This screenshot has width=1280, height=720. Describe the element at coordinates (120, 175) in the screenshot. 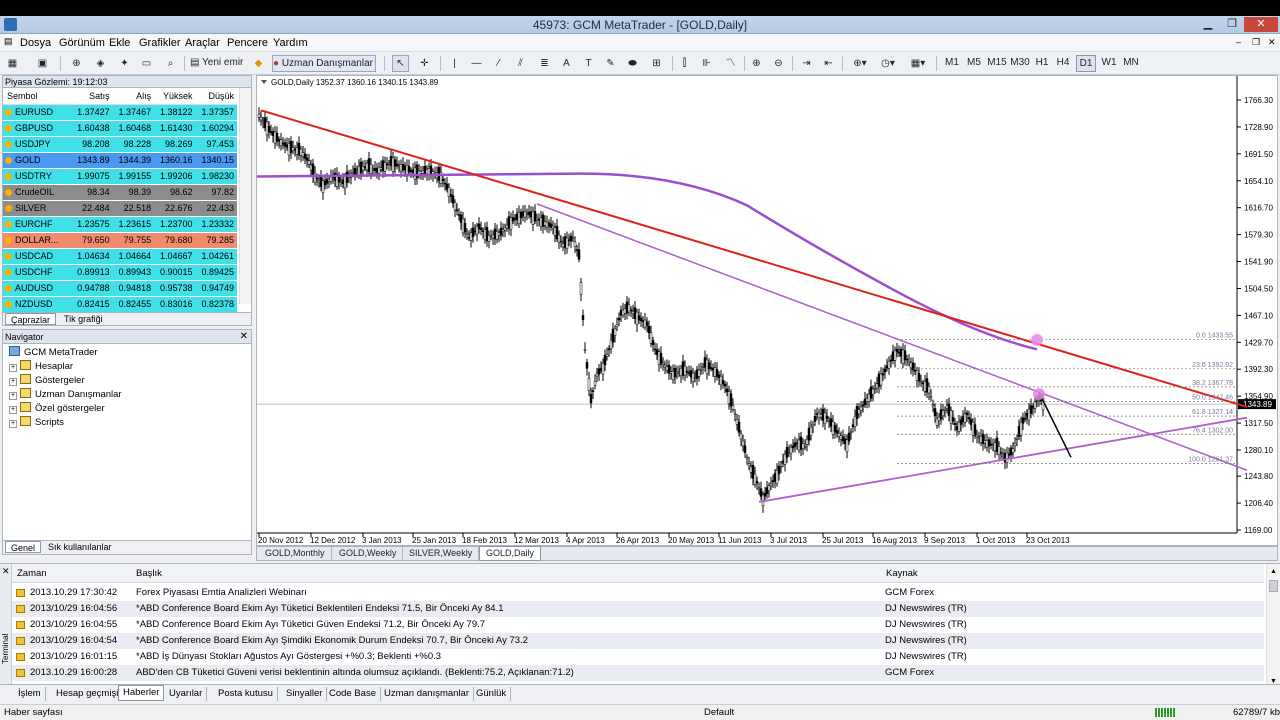

I see `market-watch-row: USDTRY 1.99075 1.99155 1.99206 1.98230` at that location.